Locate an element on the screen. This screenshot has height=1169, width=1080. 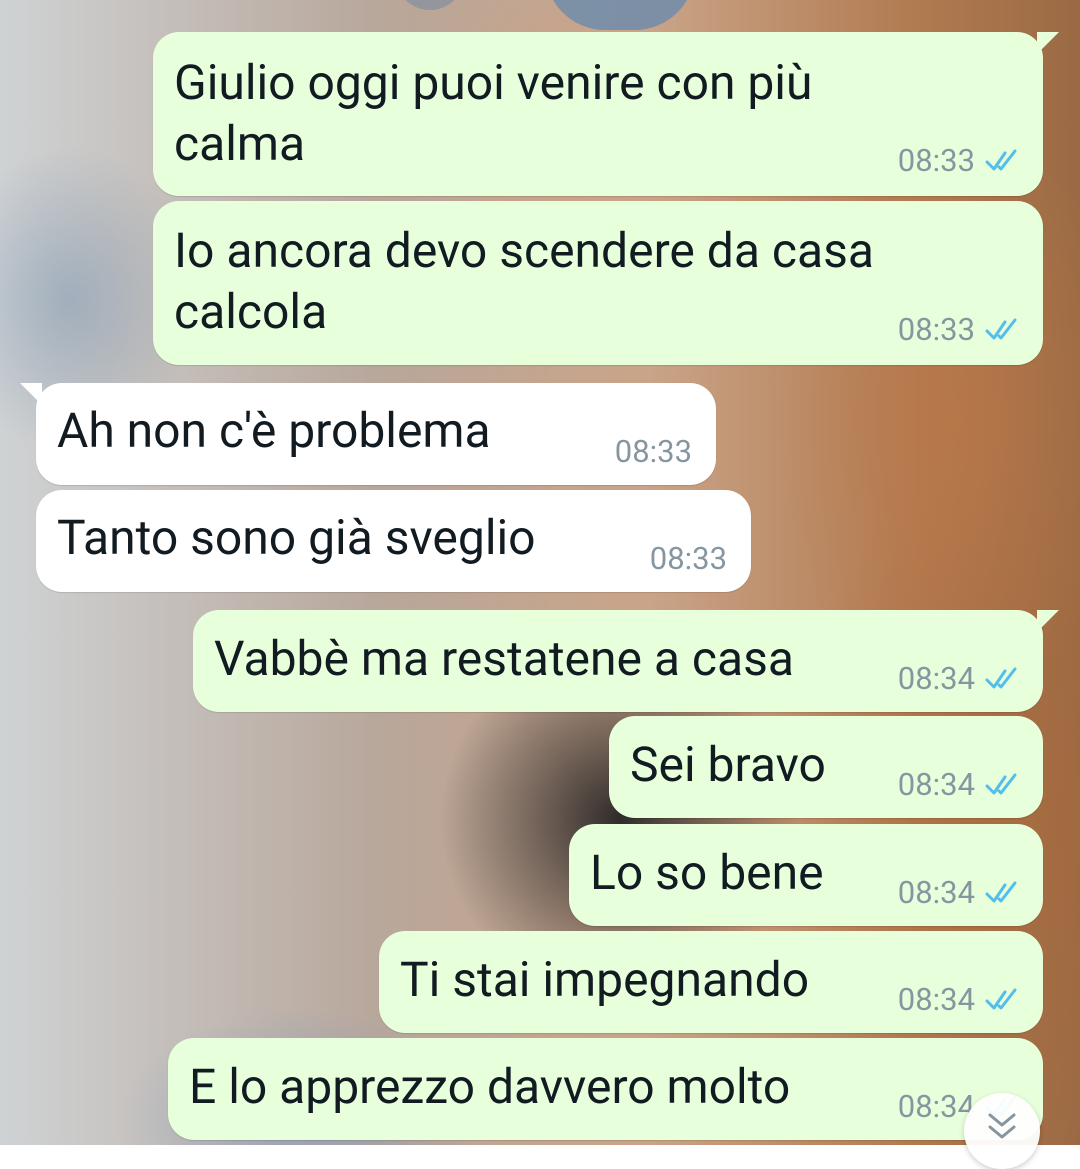
message-bubble-outgoing: Vabbè ma restatene a casa 08:34 is located at coordinates (626, 661).